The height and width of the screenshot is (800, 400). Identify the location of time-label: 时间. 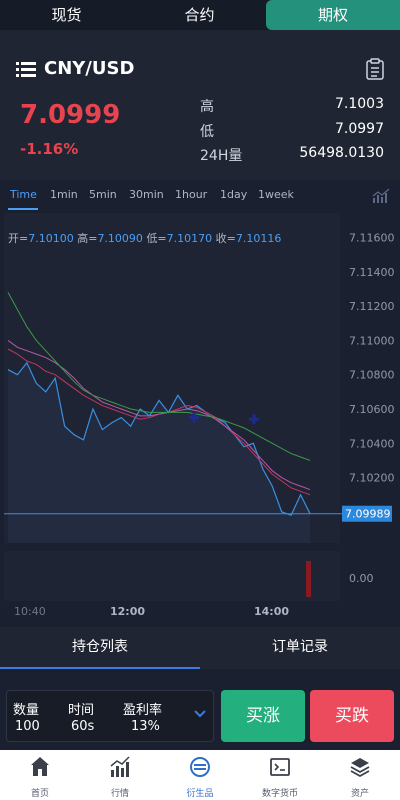
(81, 710).